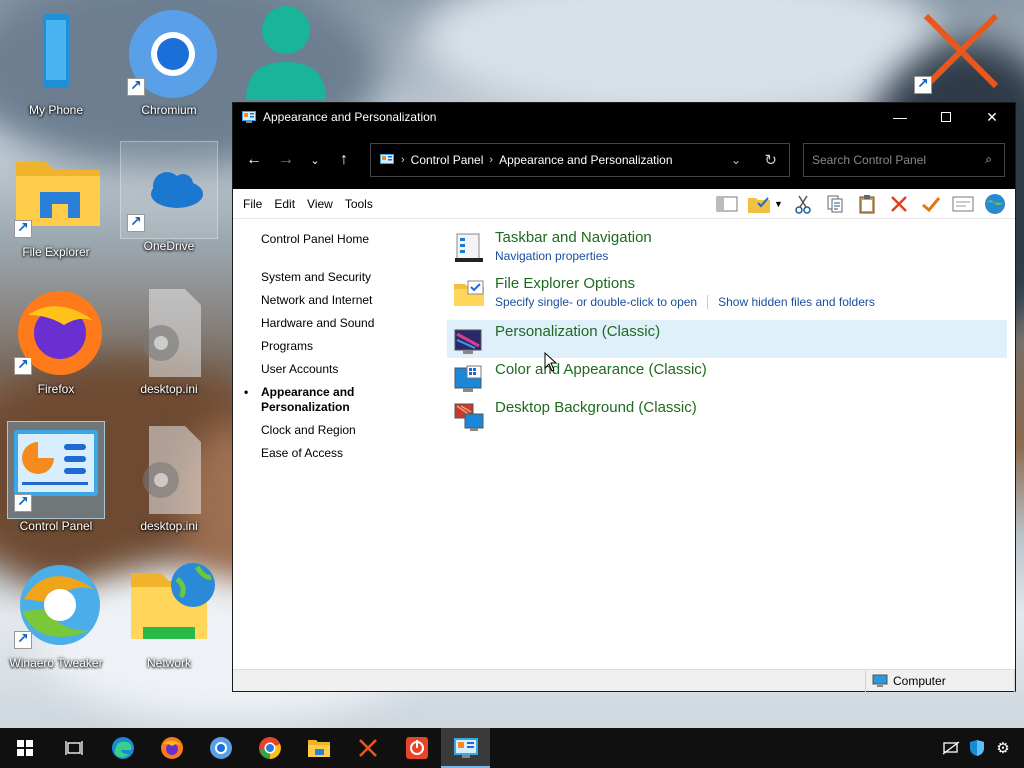  Describe the element at coordinates (751, 238) in the screenshot. I see `task-title: Taskbar and Navigation` at that location.